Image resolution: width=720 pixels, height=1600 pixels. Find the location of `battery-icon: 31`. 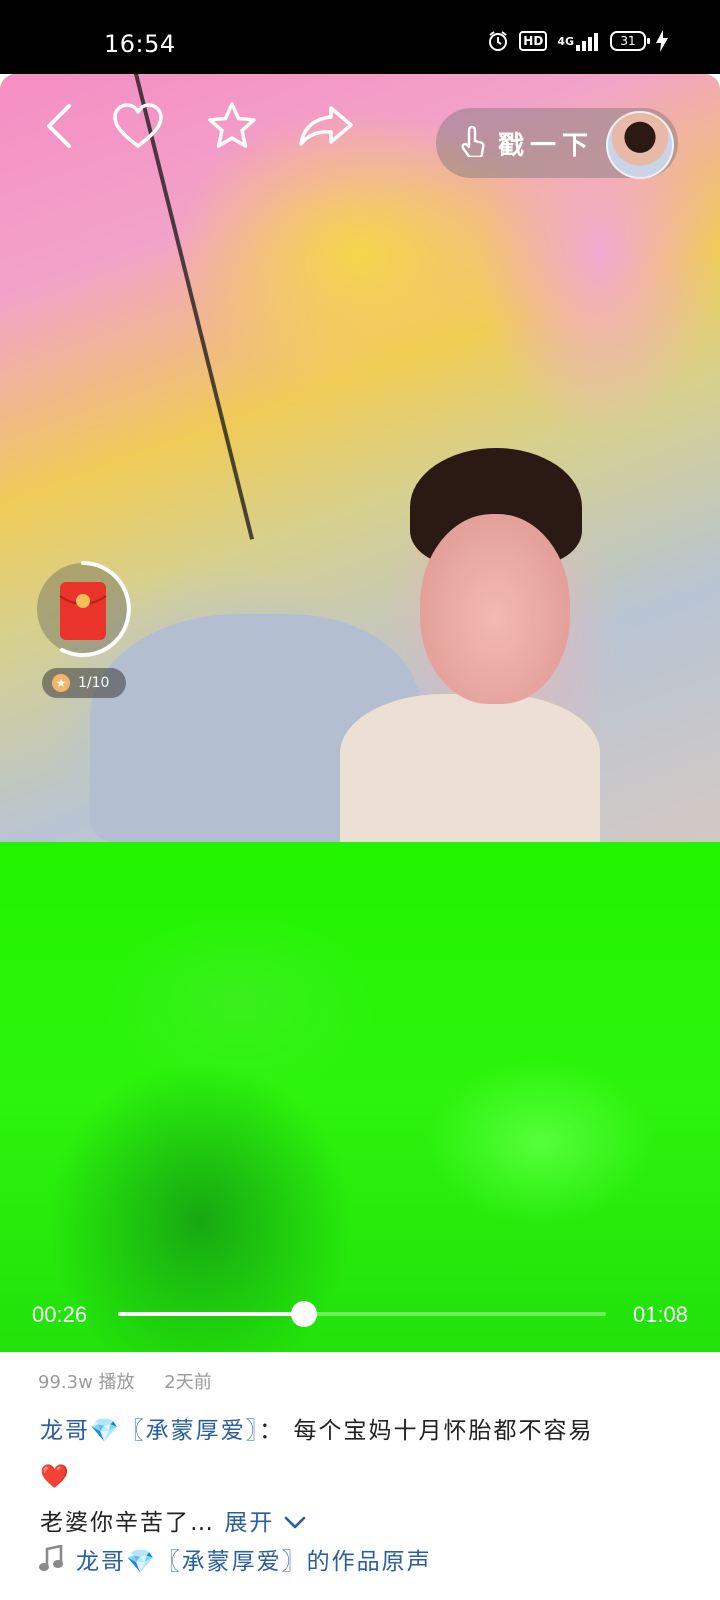

battery-icon: 31 is located at coordinates (630, 41).